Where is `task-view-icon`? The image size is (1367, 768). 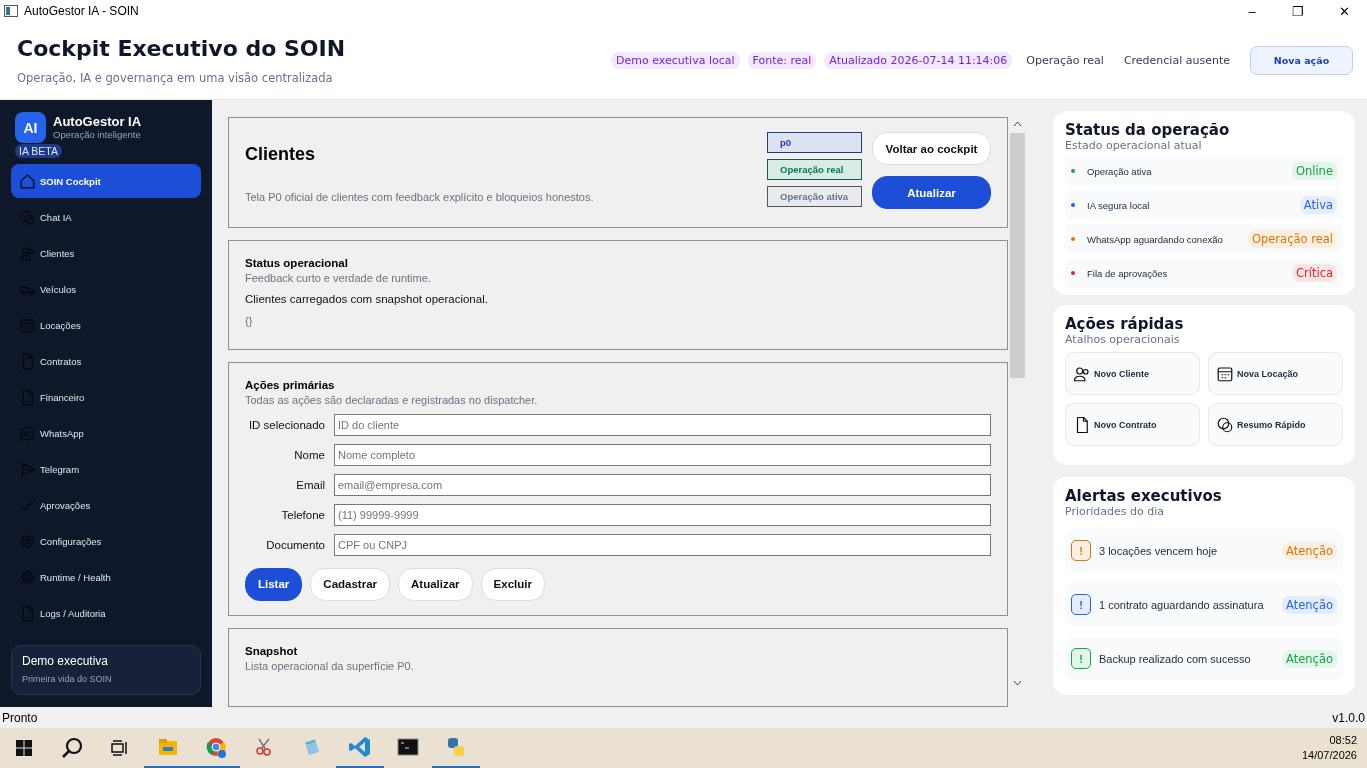
task-view-icon is located at coordinates (120, 748).